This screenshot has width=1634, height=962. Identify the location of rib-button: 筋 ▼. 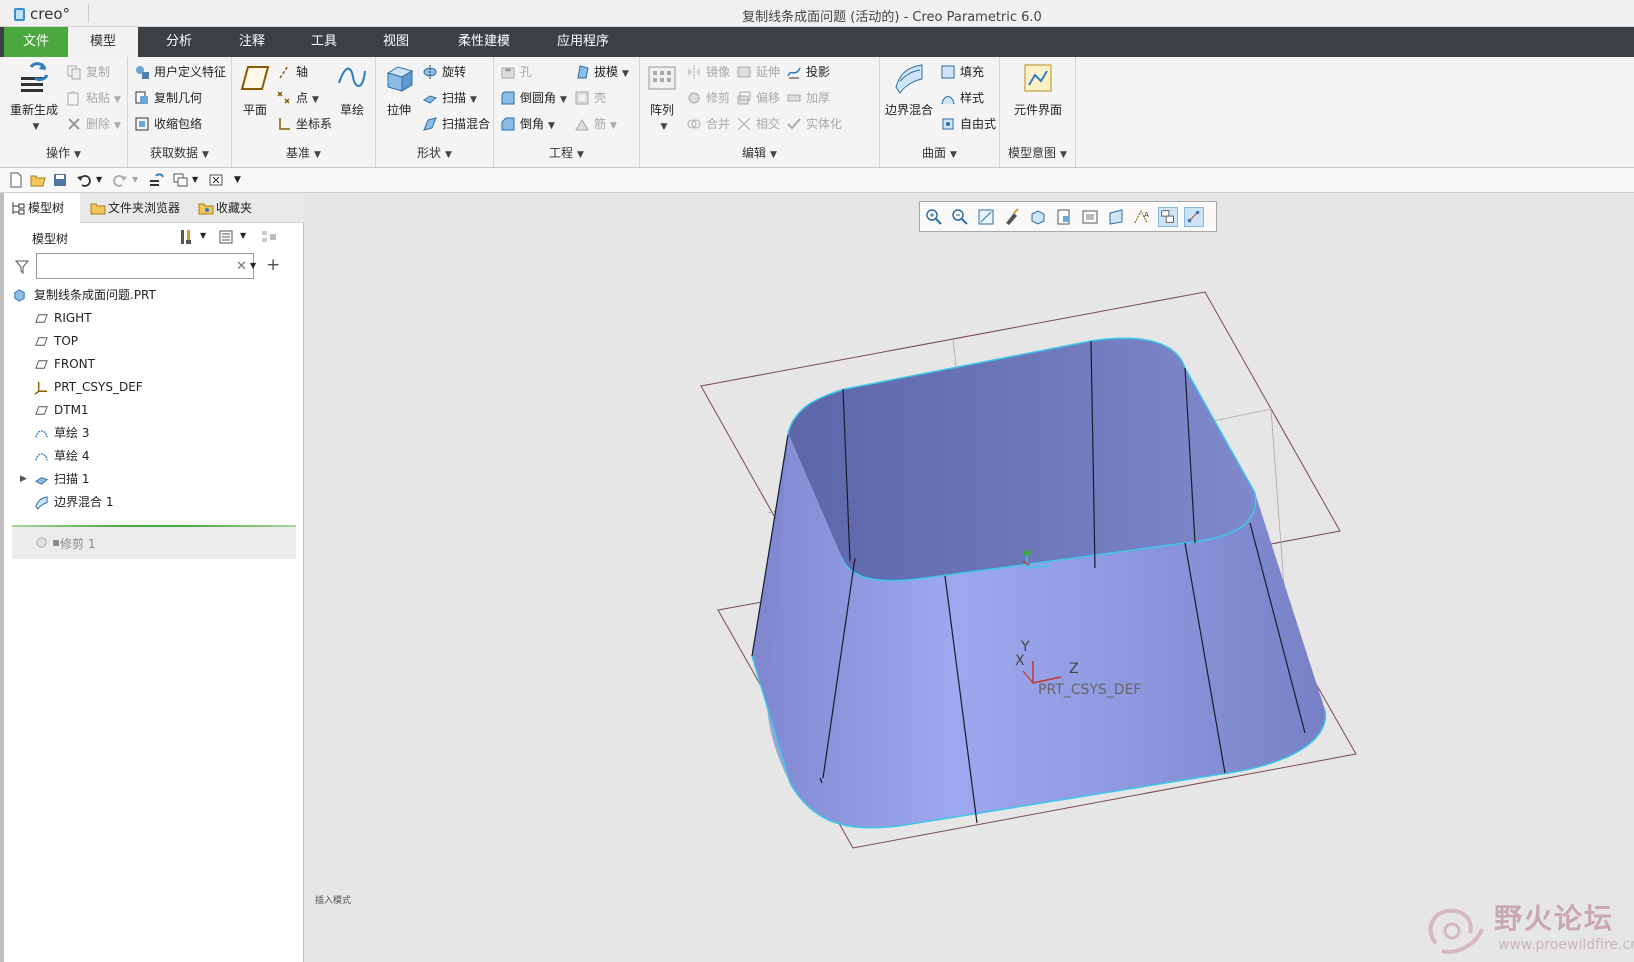
(594, 124).